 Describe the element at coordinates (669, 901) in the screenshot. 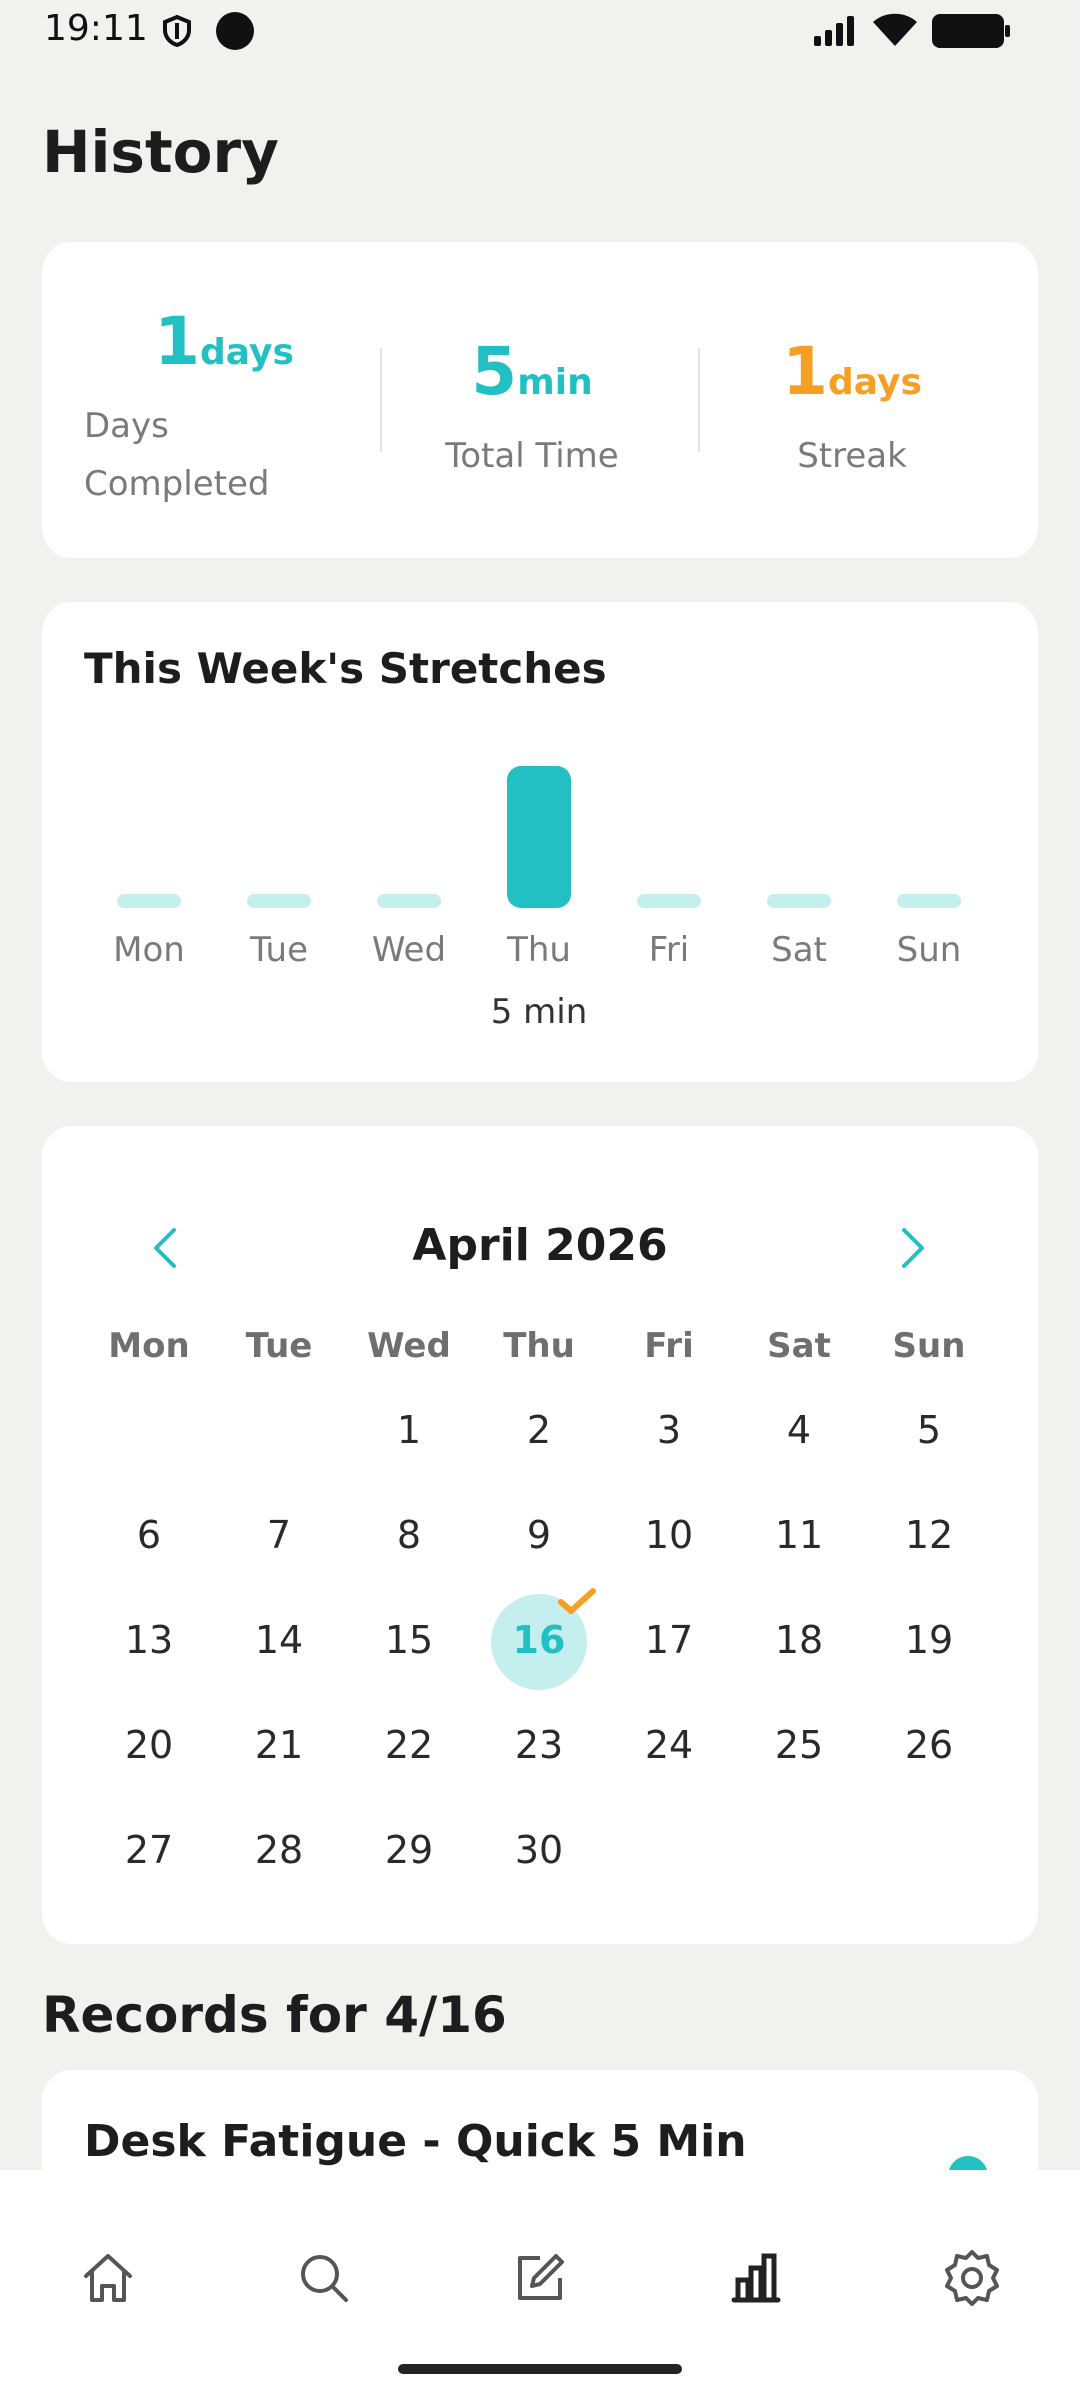

I see `week-bar-fri` at that location.